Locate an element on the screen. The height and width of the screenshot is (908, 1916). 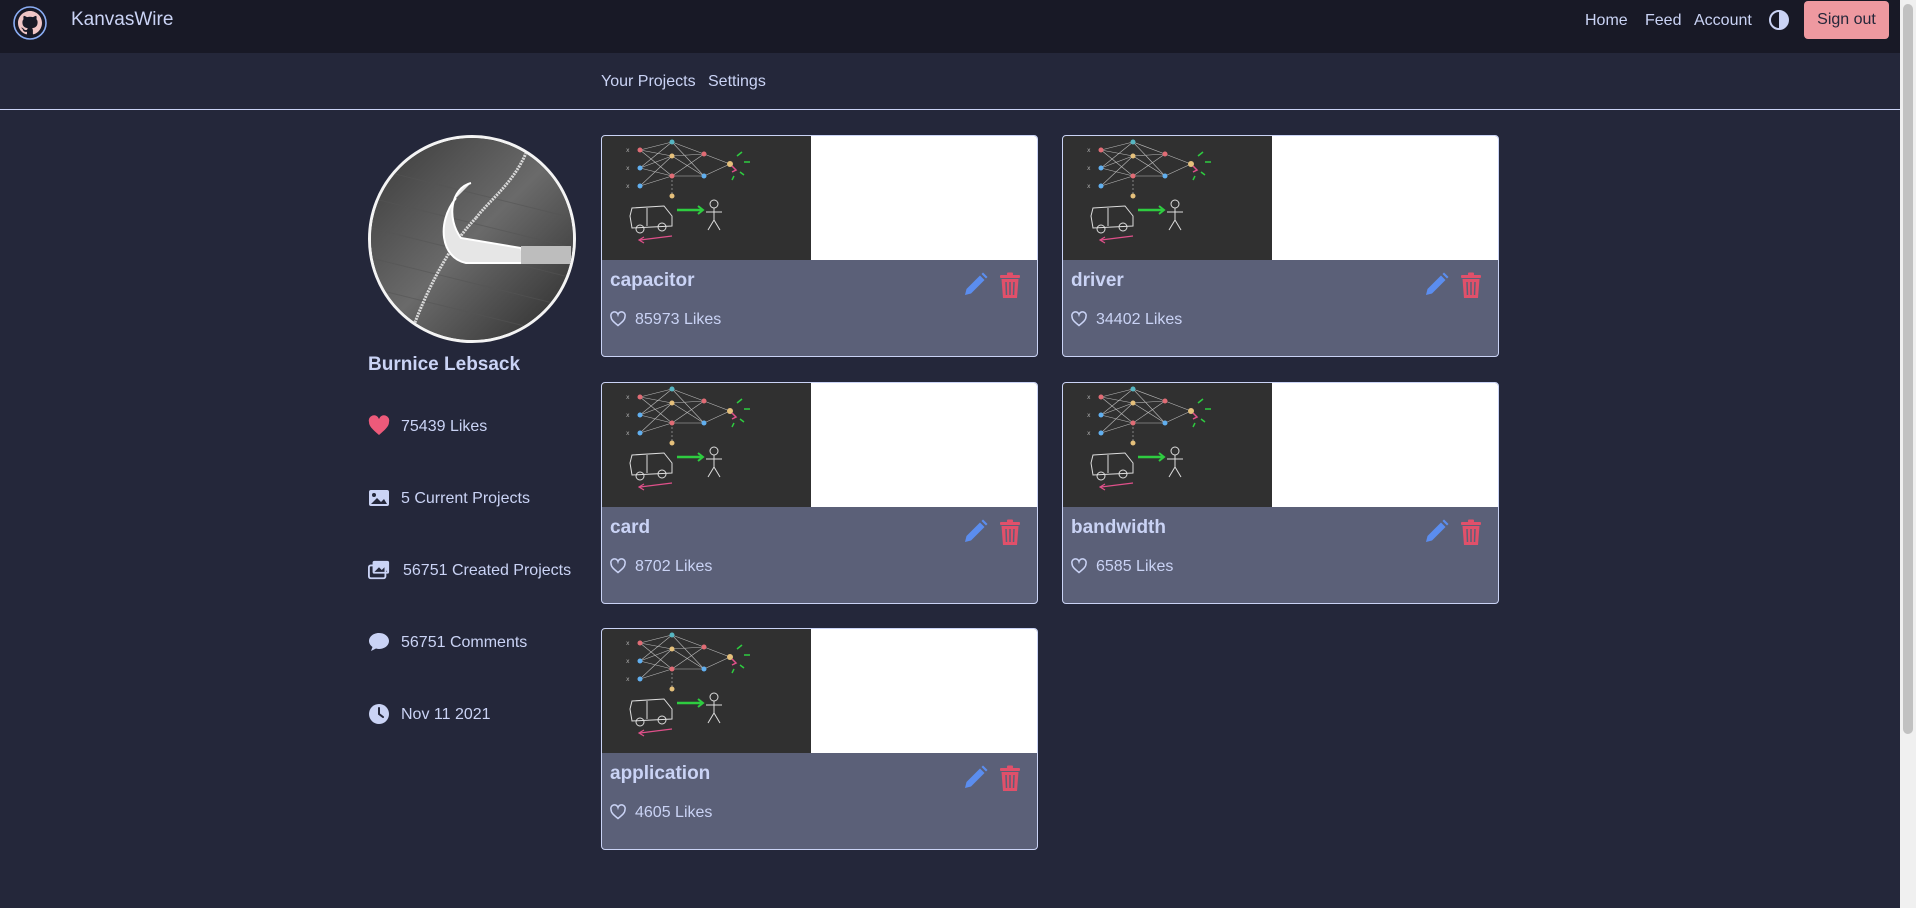
tab-your-projects: Your Projects is located at coordinates (648, 82).